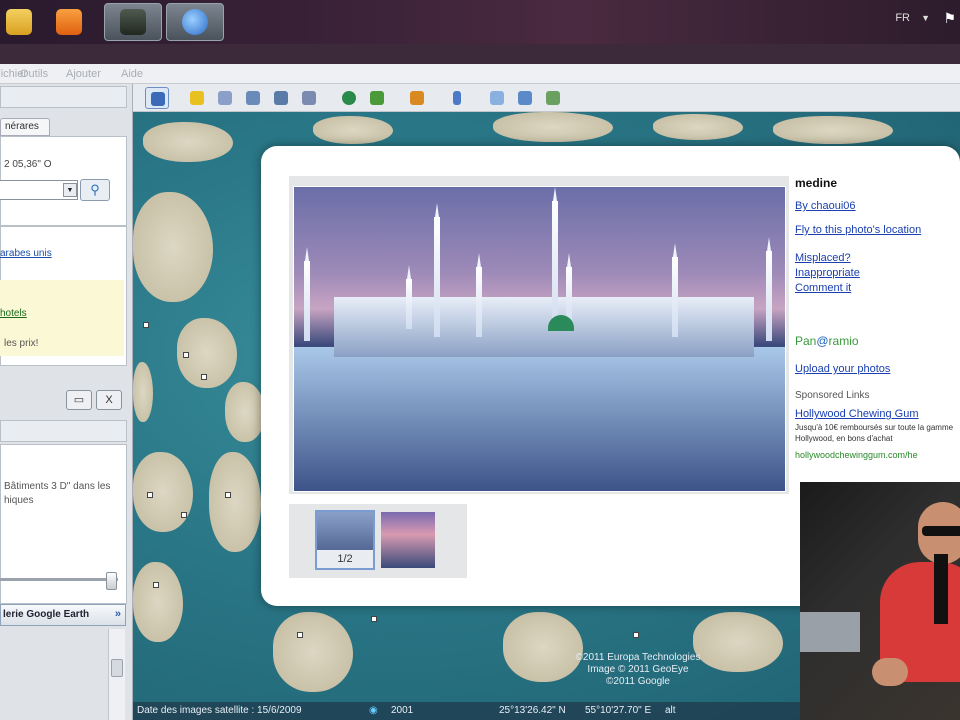  What do you see at coordinates (856, 455) in the screenshot?
I see `ad-url: hollywoodchewinggum.com/he` at bounding box center [856, 455].